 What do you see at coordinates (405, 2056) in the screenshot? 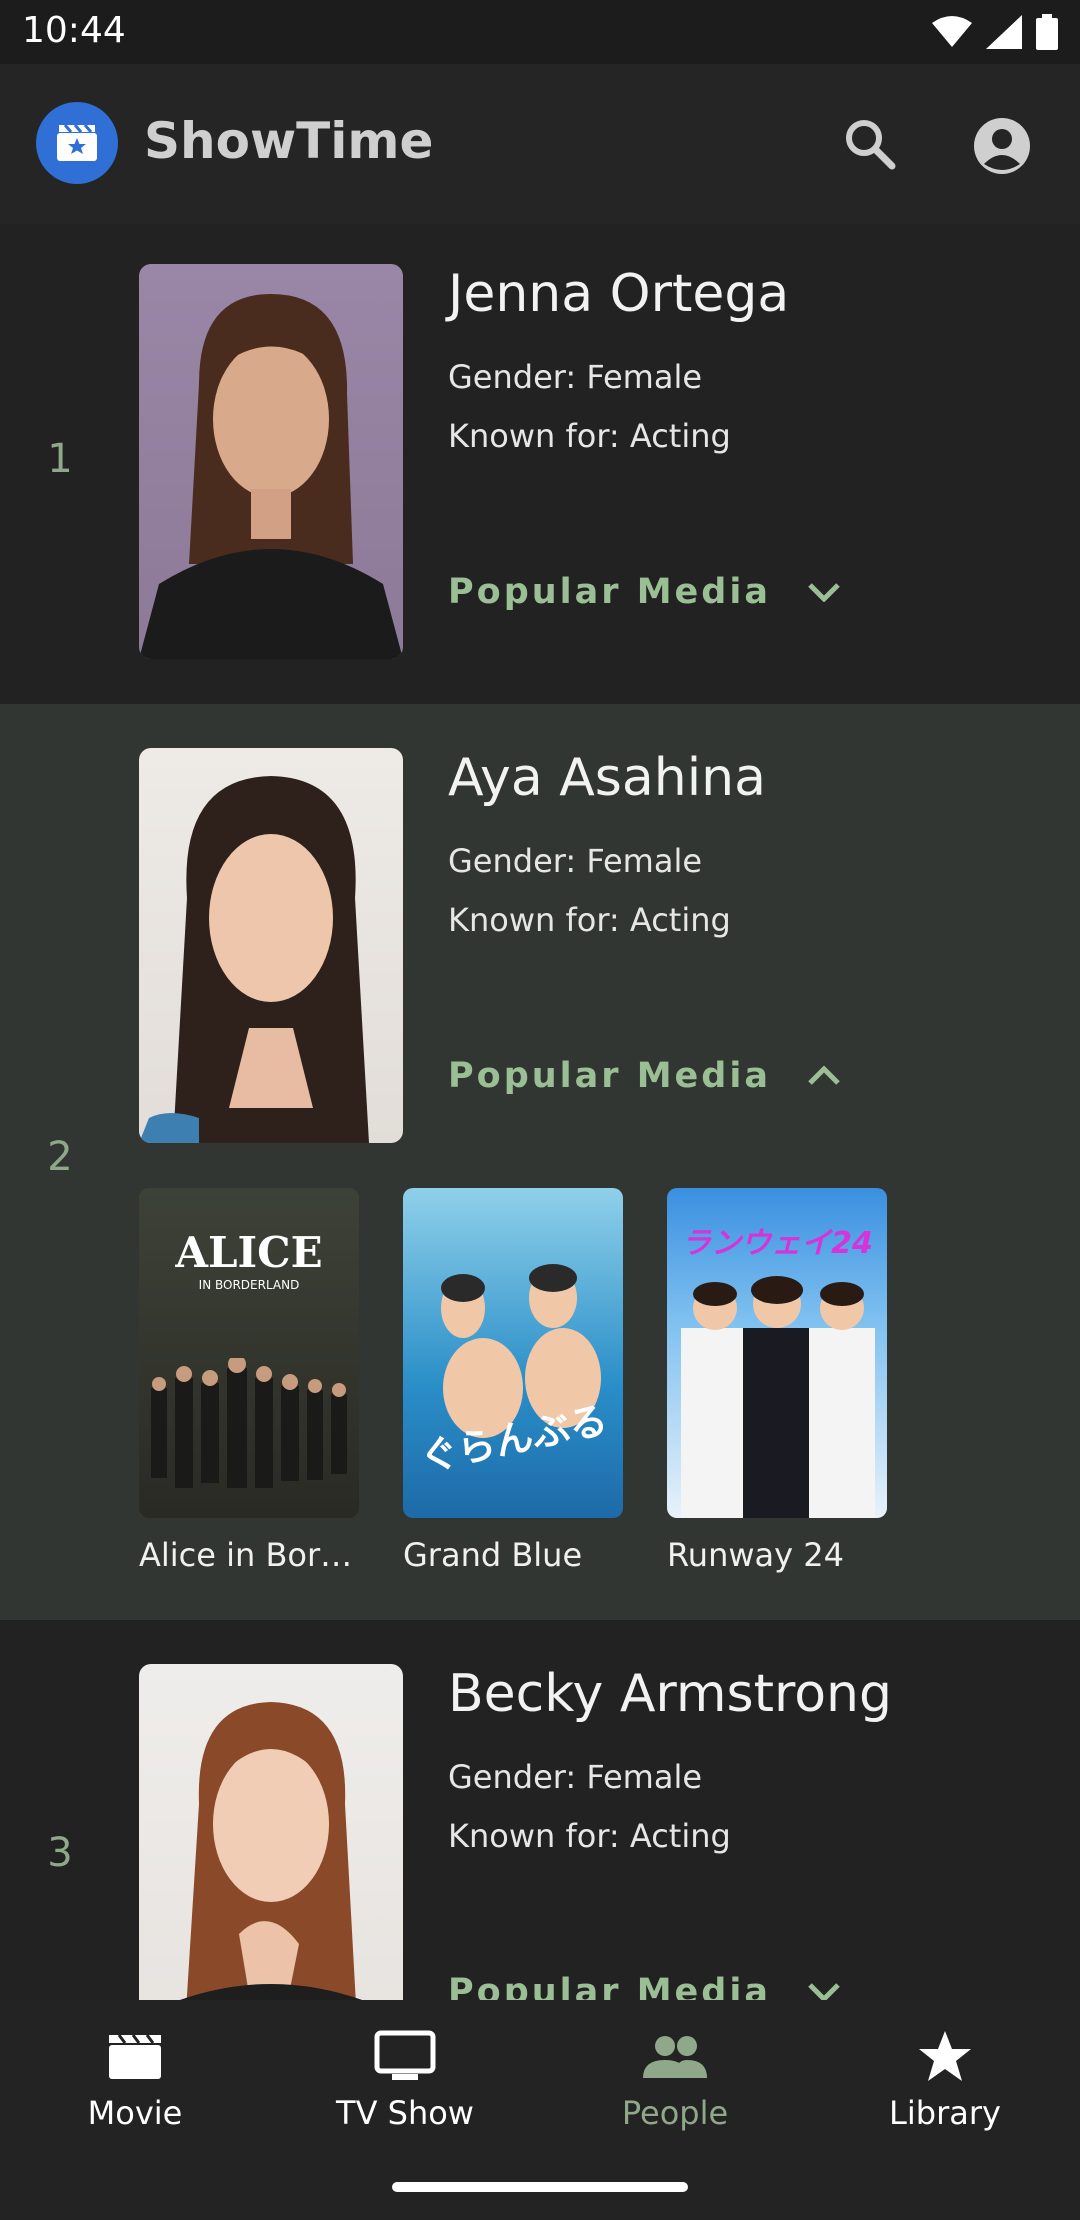
I see `tv-icon` at bounding box center [405, 2056].